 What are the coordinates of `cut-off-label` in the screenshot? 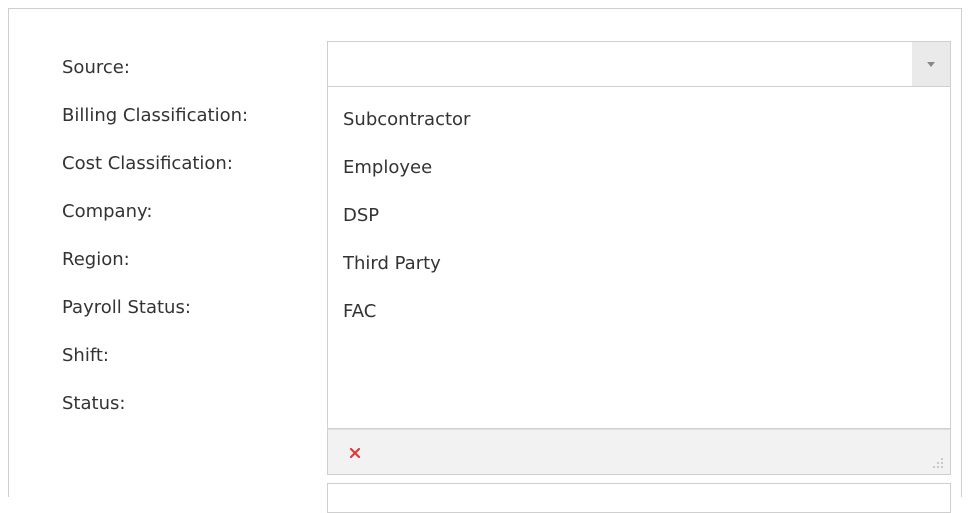 It's located at (80, 494).